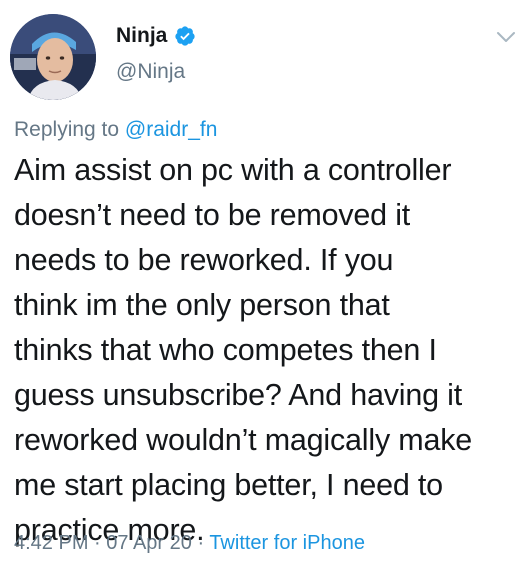 The height and width of the screenshot is (573, 530). I want to click on avatar, so click(53, 57).